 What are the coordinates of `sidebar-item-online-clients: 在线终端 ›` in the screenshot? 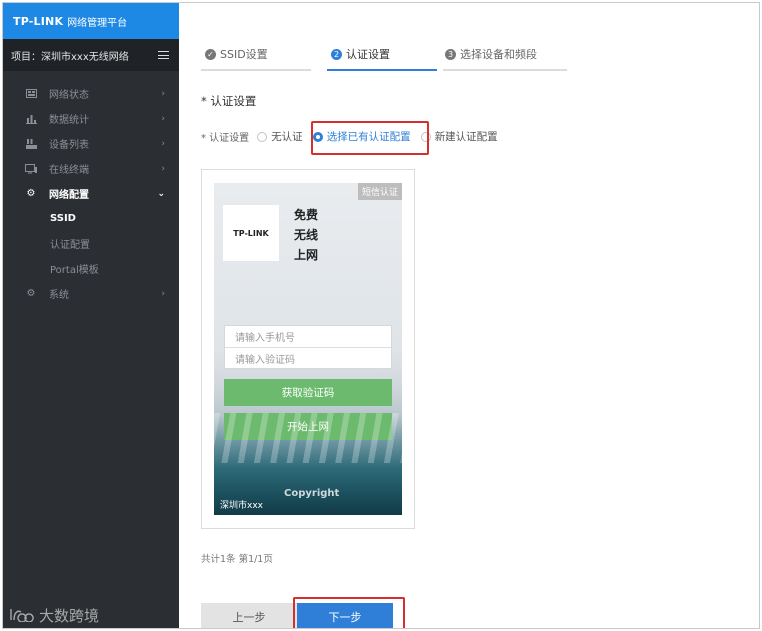 It's located at (91, 168).